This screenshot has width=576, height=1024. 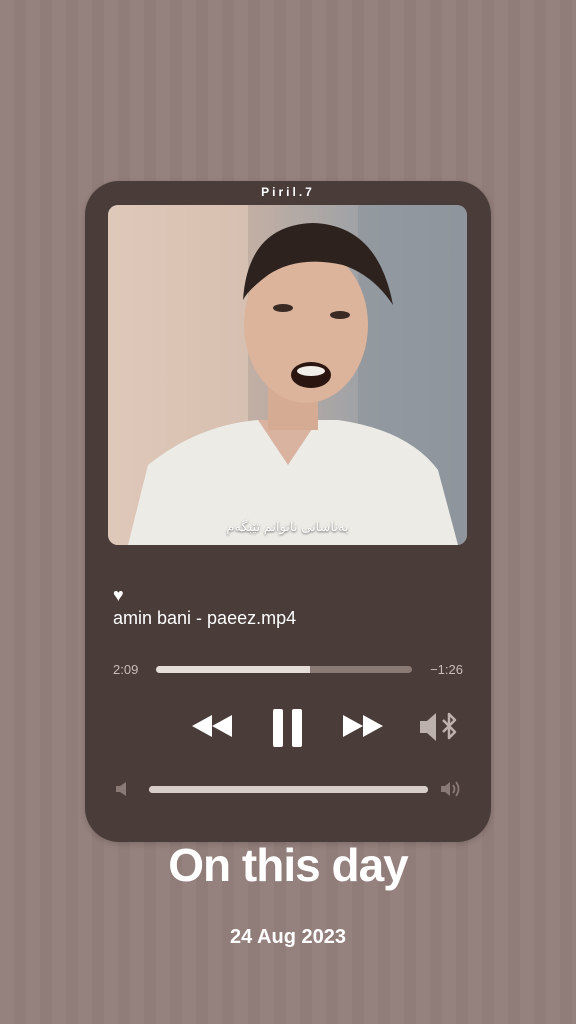 What do you see at coordinates (122, 791) in the screenshot?
I see `volume-low-icon` at bounding box center [122, 791].